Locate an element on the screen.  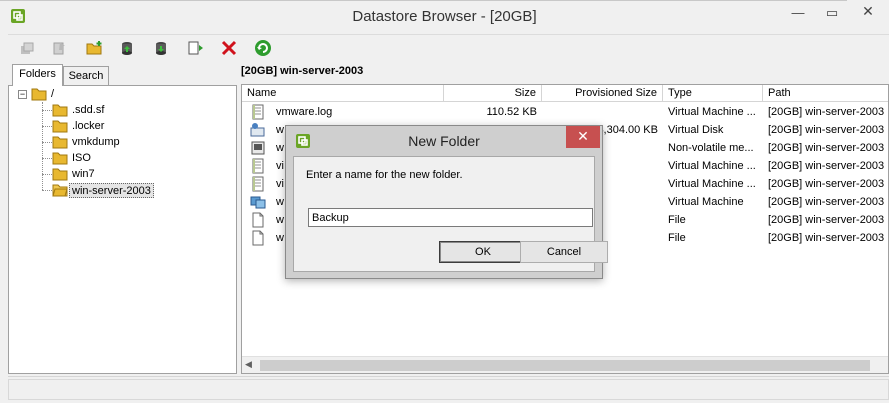
scrollbar-thumb is located at coordinates (565, 365).